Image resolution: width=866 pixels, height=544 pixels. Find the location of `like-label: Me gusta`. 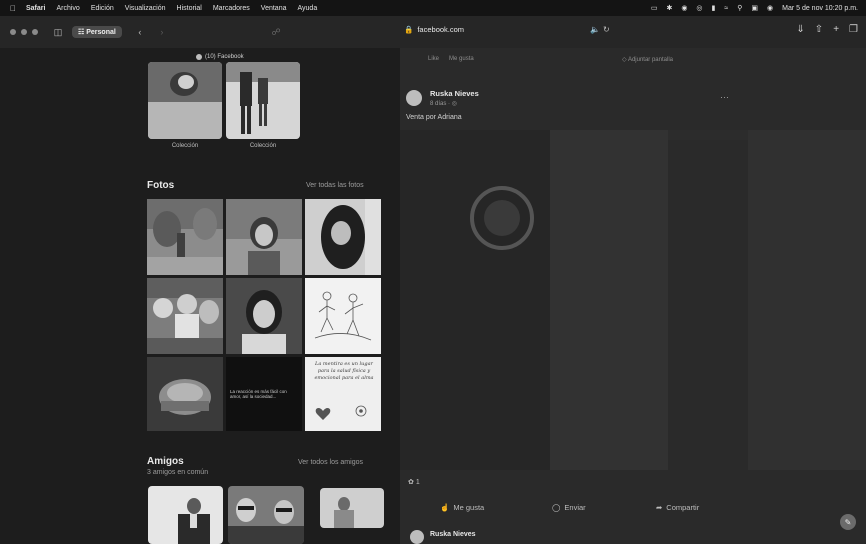

like-label: Me gusta is located at coordinates (469, 507).